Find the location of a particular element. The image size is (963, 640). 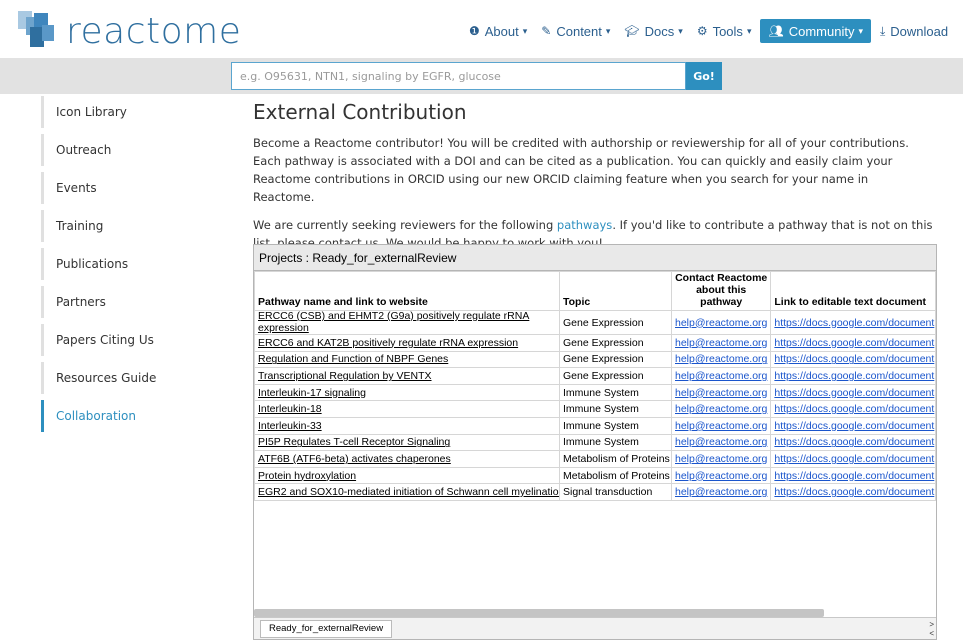

sheet-tab: Ready_for_externalReview is located at coordinates (326, 629).